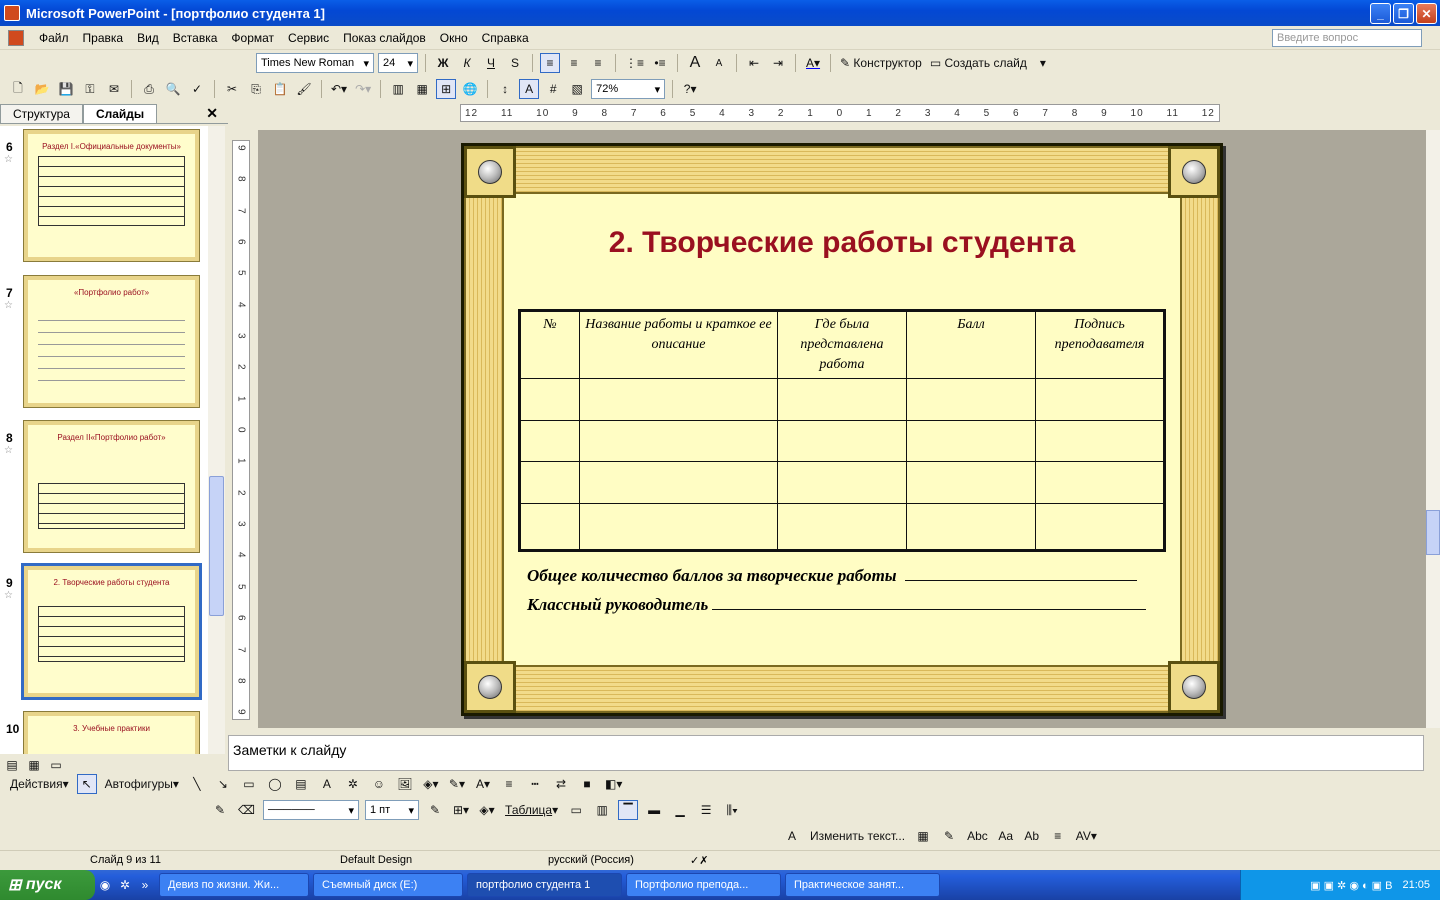  I want to click on increase-font-icon: A, so click(695, 63).